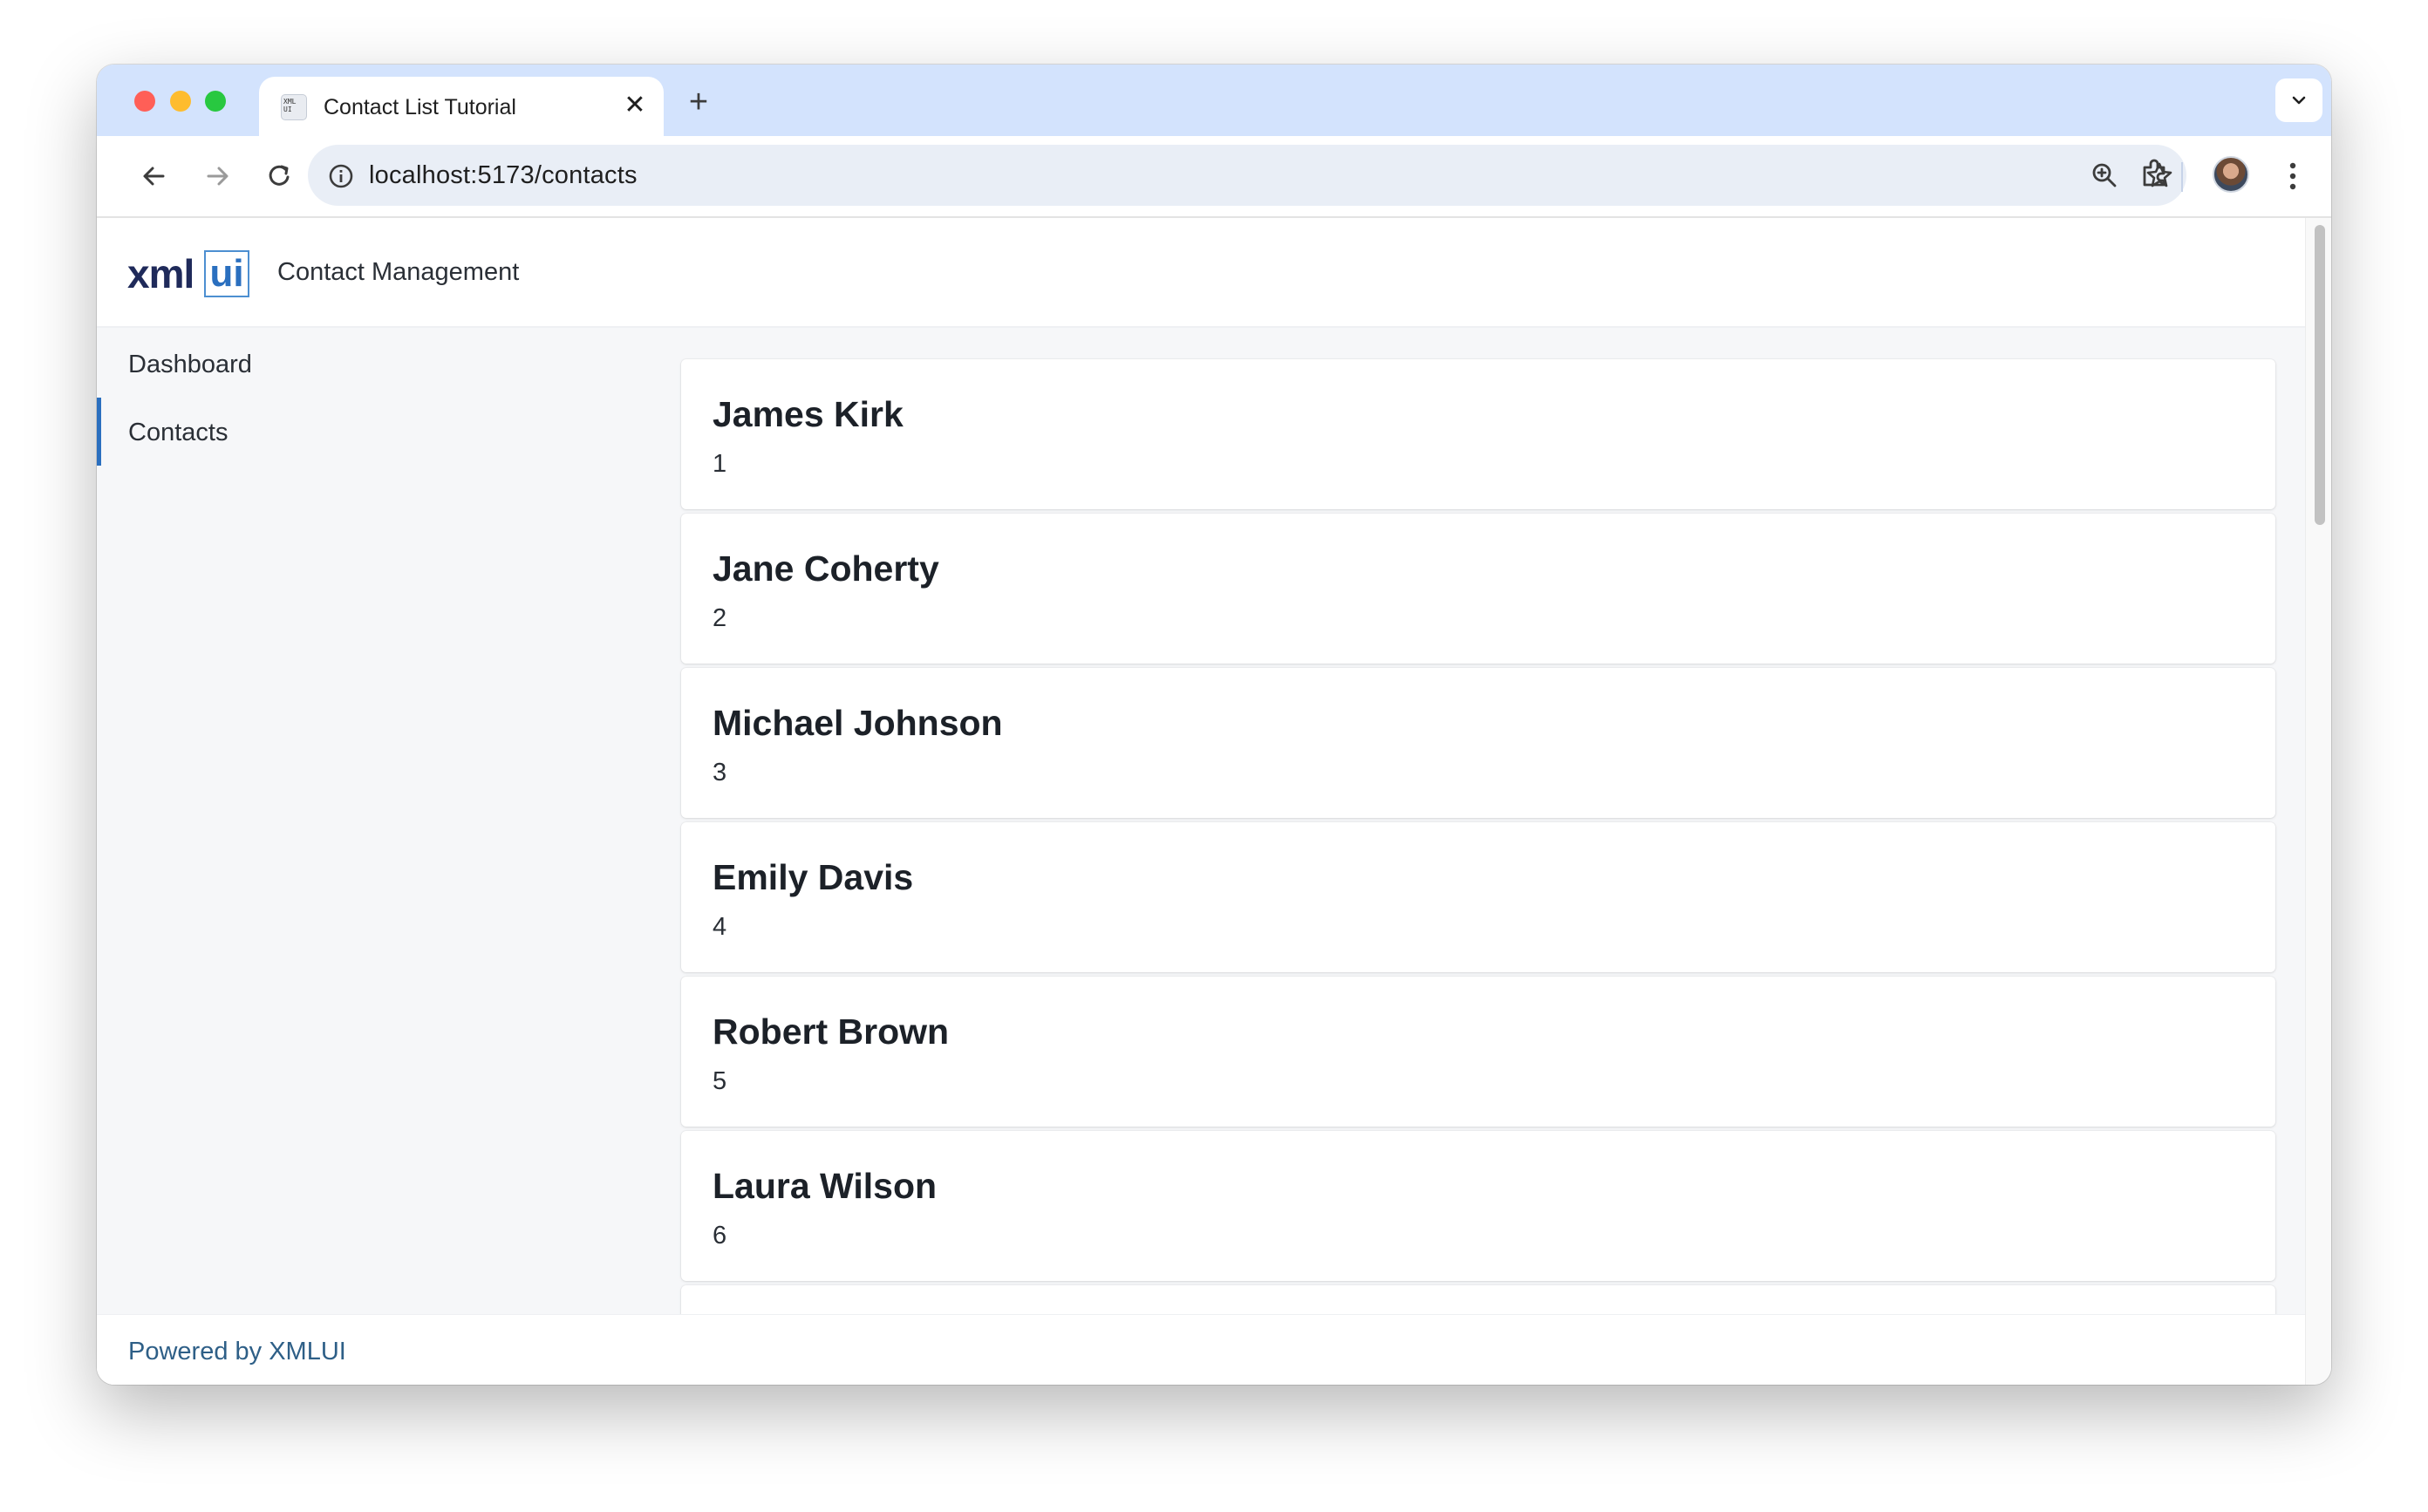  Describe the element at coordinates (99, 432) in the screenshot. I see `active-nav-indicator` at that location.